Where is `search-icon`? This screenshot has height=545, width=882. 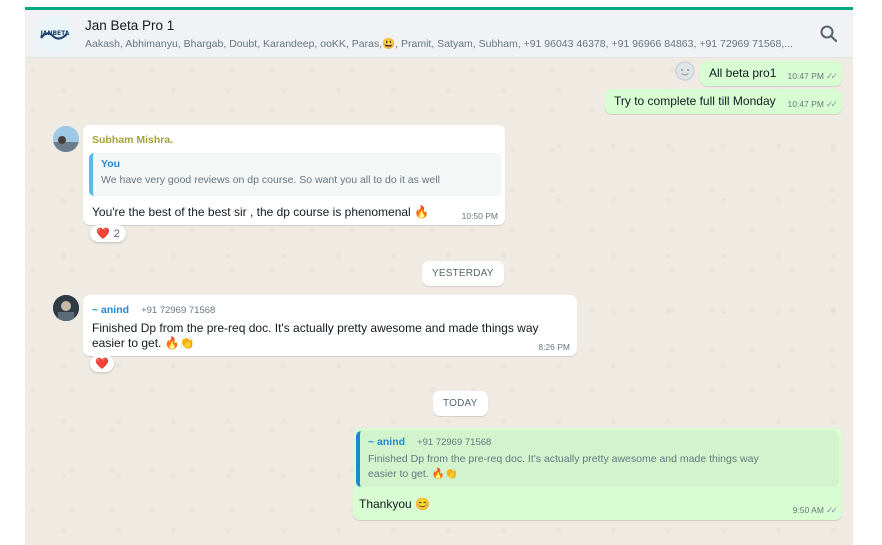
search-icon is located at coordinates (829, 34).